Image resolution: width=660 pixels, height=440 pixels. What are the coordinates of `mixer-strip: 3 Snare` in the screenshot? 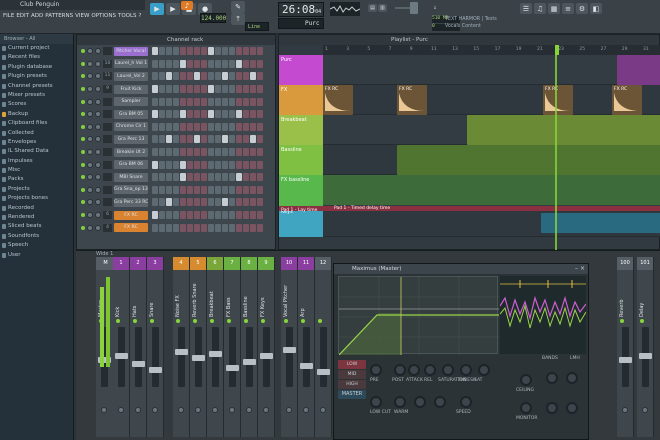 It's located at (155, 347).